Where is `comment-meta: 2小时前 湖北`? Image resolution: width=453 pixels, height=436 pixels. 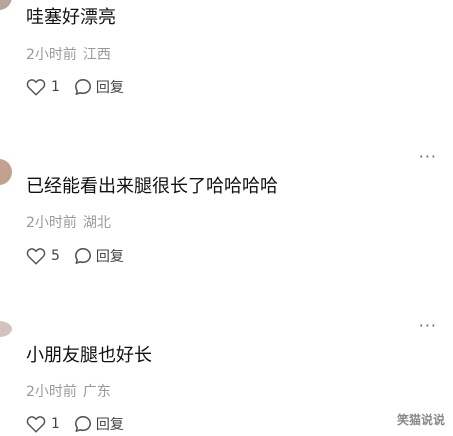
comment-meta: 2小时前 湖北 is located at coordinates (68, 223).